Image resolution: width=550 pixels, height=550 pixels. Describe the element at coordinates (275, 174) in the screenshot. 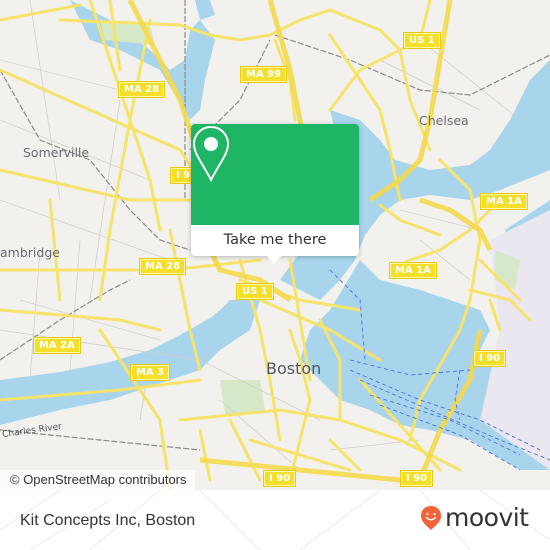

I see `popup-header` at that location.